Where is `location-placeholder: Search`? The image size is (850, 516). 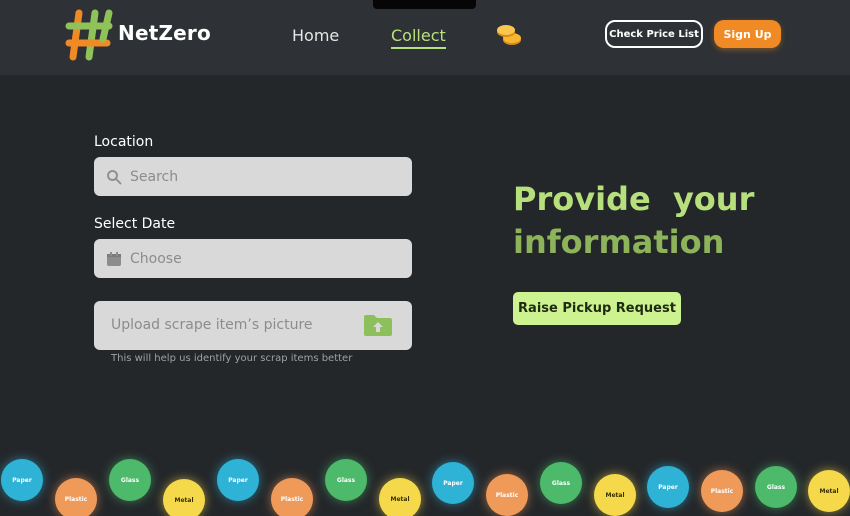
location-placeholder: Search is located at coordinates (154, 176).